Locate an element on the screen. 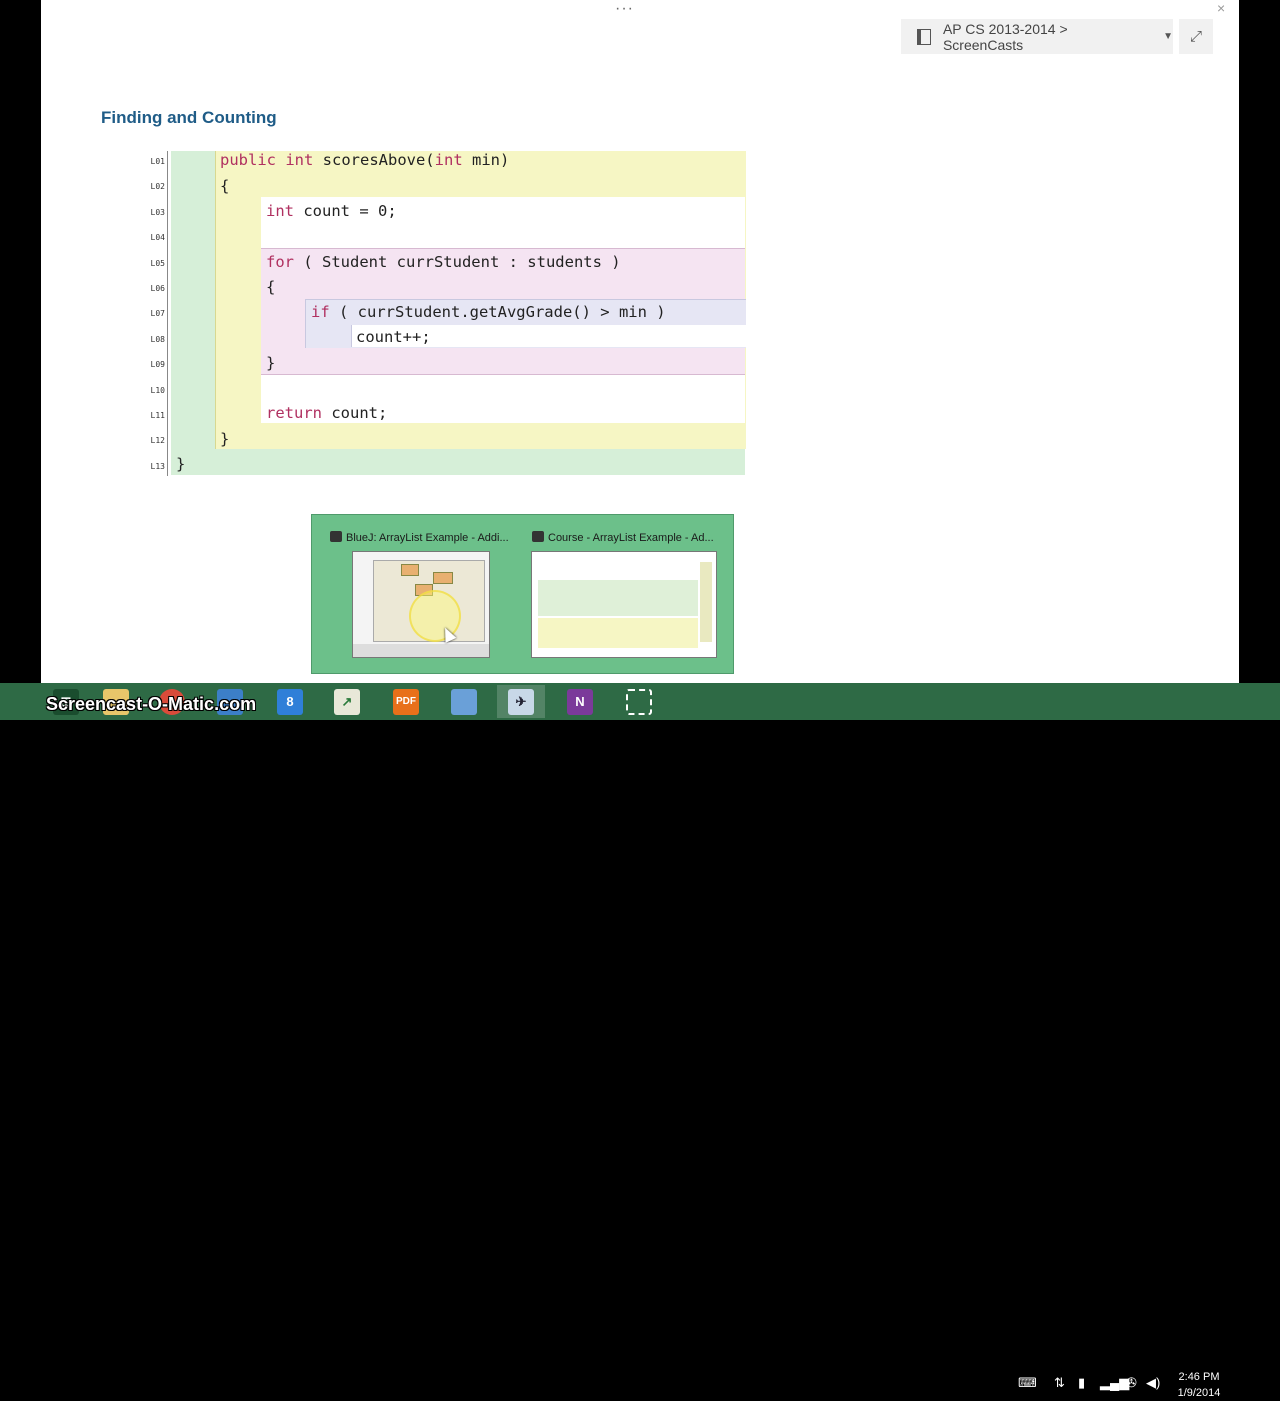 The height and width of the screenshot is (1401, 1280). chevron-down-icon: ▼ is located at coordinates (1168, 36).